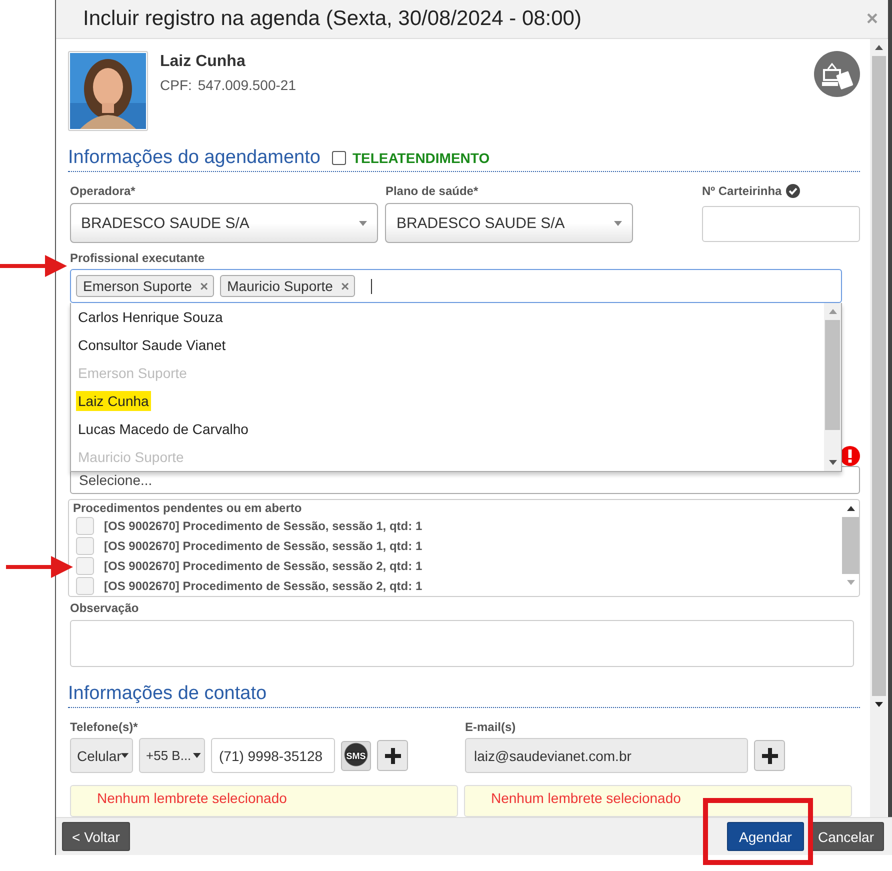  I want to click on dropdown-option: Laiz Cunha, so click(447, 401).